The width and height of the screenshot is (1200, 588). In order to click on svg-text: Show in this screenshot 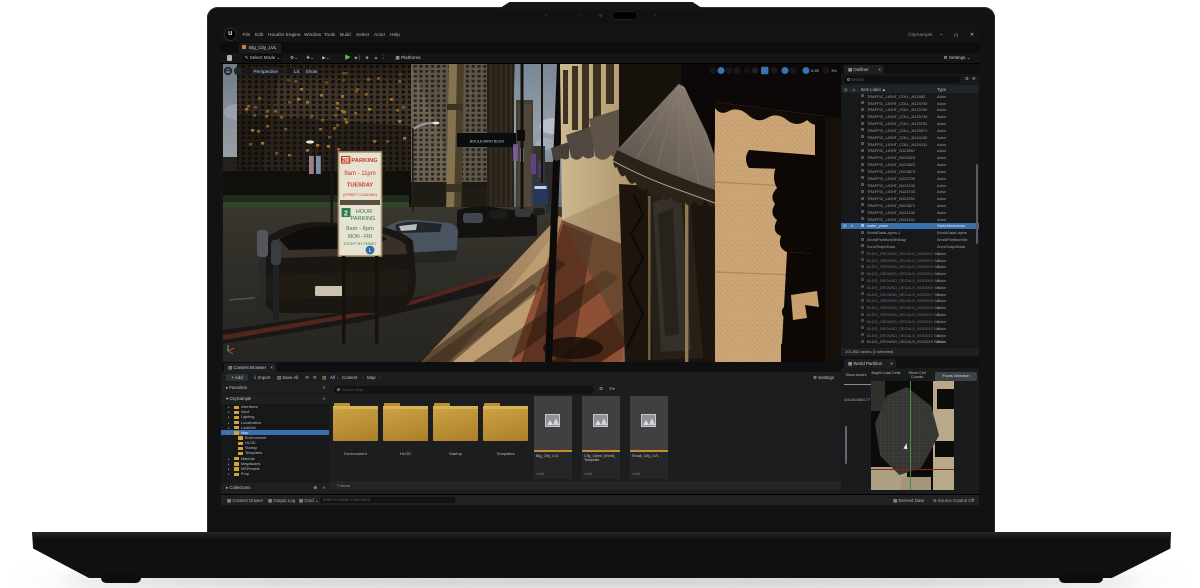, I will do `click(312, 71)`.